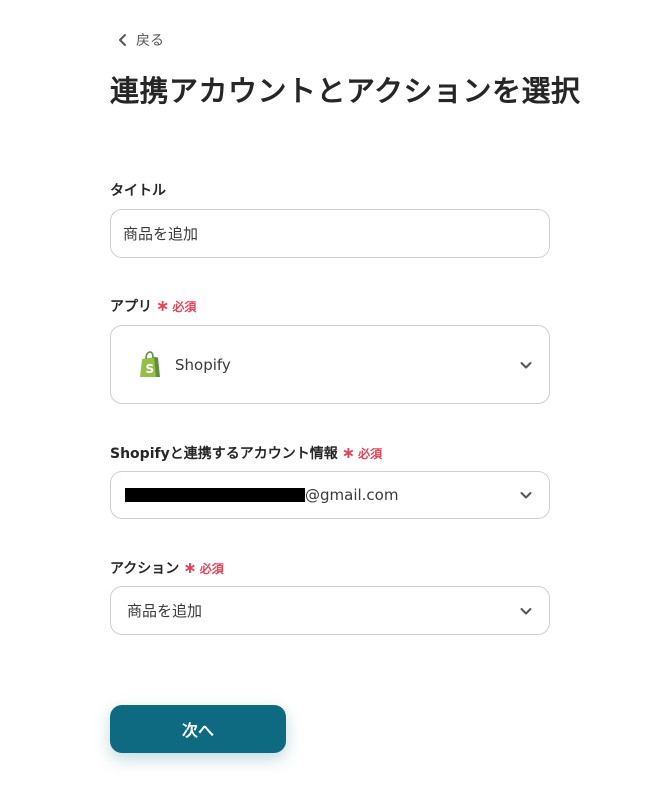 The height and width of the screenshot is (795, 660). I want to click on svg-text: S, so click(150, 369).